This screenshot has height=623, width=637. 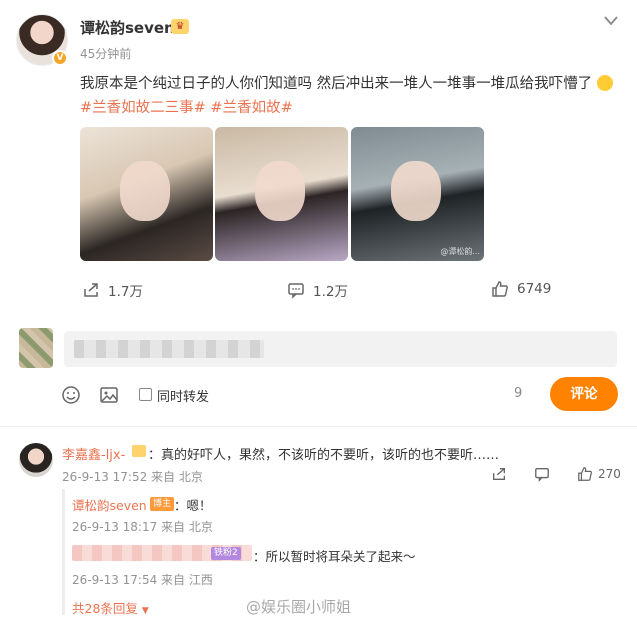 What do you see at coordinates (180, 26) in the screenshot?
I see `crown-icon: ♛` at bounding box center [180, 26].